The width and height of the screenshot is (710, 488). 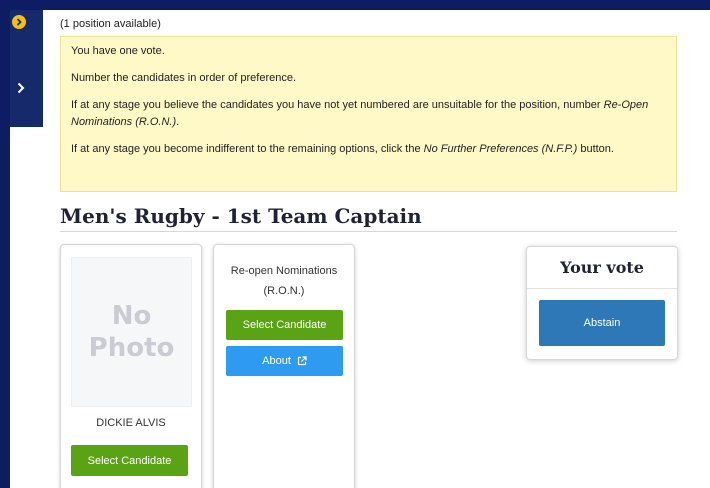 What do you see at coordinates (602, 323) in the screenshot?
I see `abstain-button: Abstain` at bounding box center [602, 323].